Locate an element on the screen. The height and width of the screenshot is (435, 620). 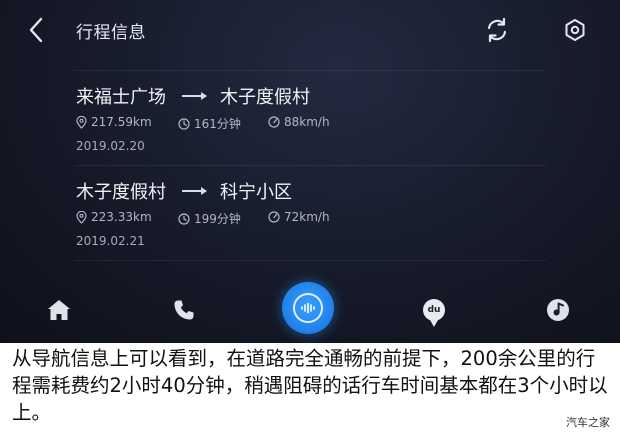
trip-distance-value: 217.59km is located at coordinates (121, 122).